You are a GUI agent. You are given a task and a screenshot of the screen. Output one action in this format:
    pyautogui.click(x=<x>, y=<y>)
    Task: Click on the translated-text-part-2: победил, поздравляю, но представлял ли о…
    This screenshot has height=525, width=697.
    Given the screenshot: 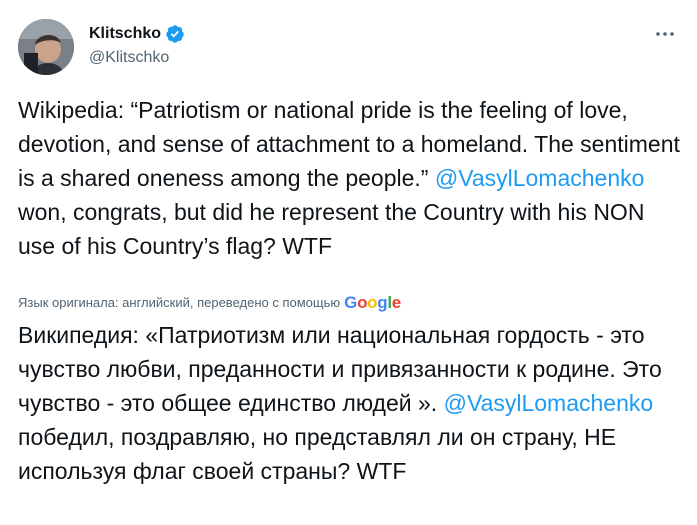 What is the action you would take?
    pyautogui.click(x=317, y=454)
    